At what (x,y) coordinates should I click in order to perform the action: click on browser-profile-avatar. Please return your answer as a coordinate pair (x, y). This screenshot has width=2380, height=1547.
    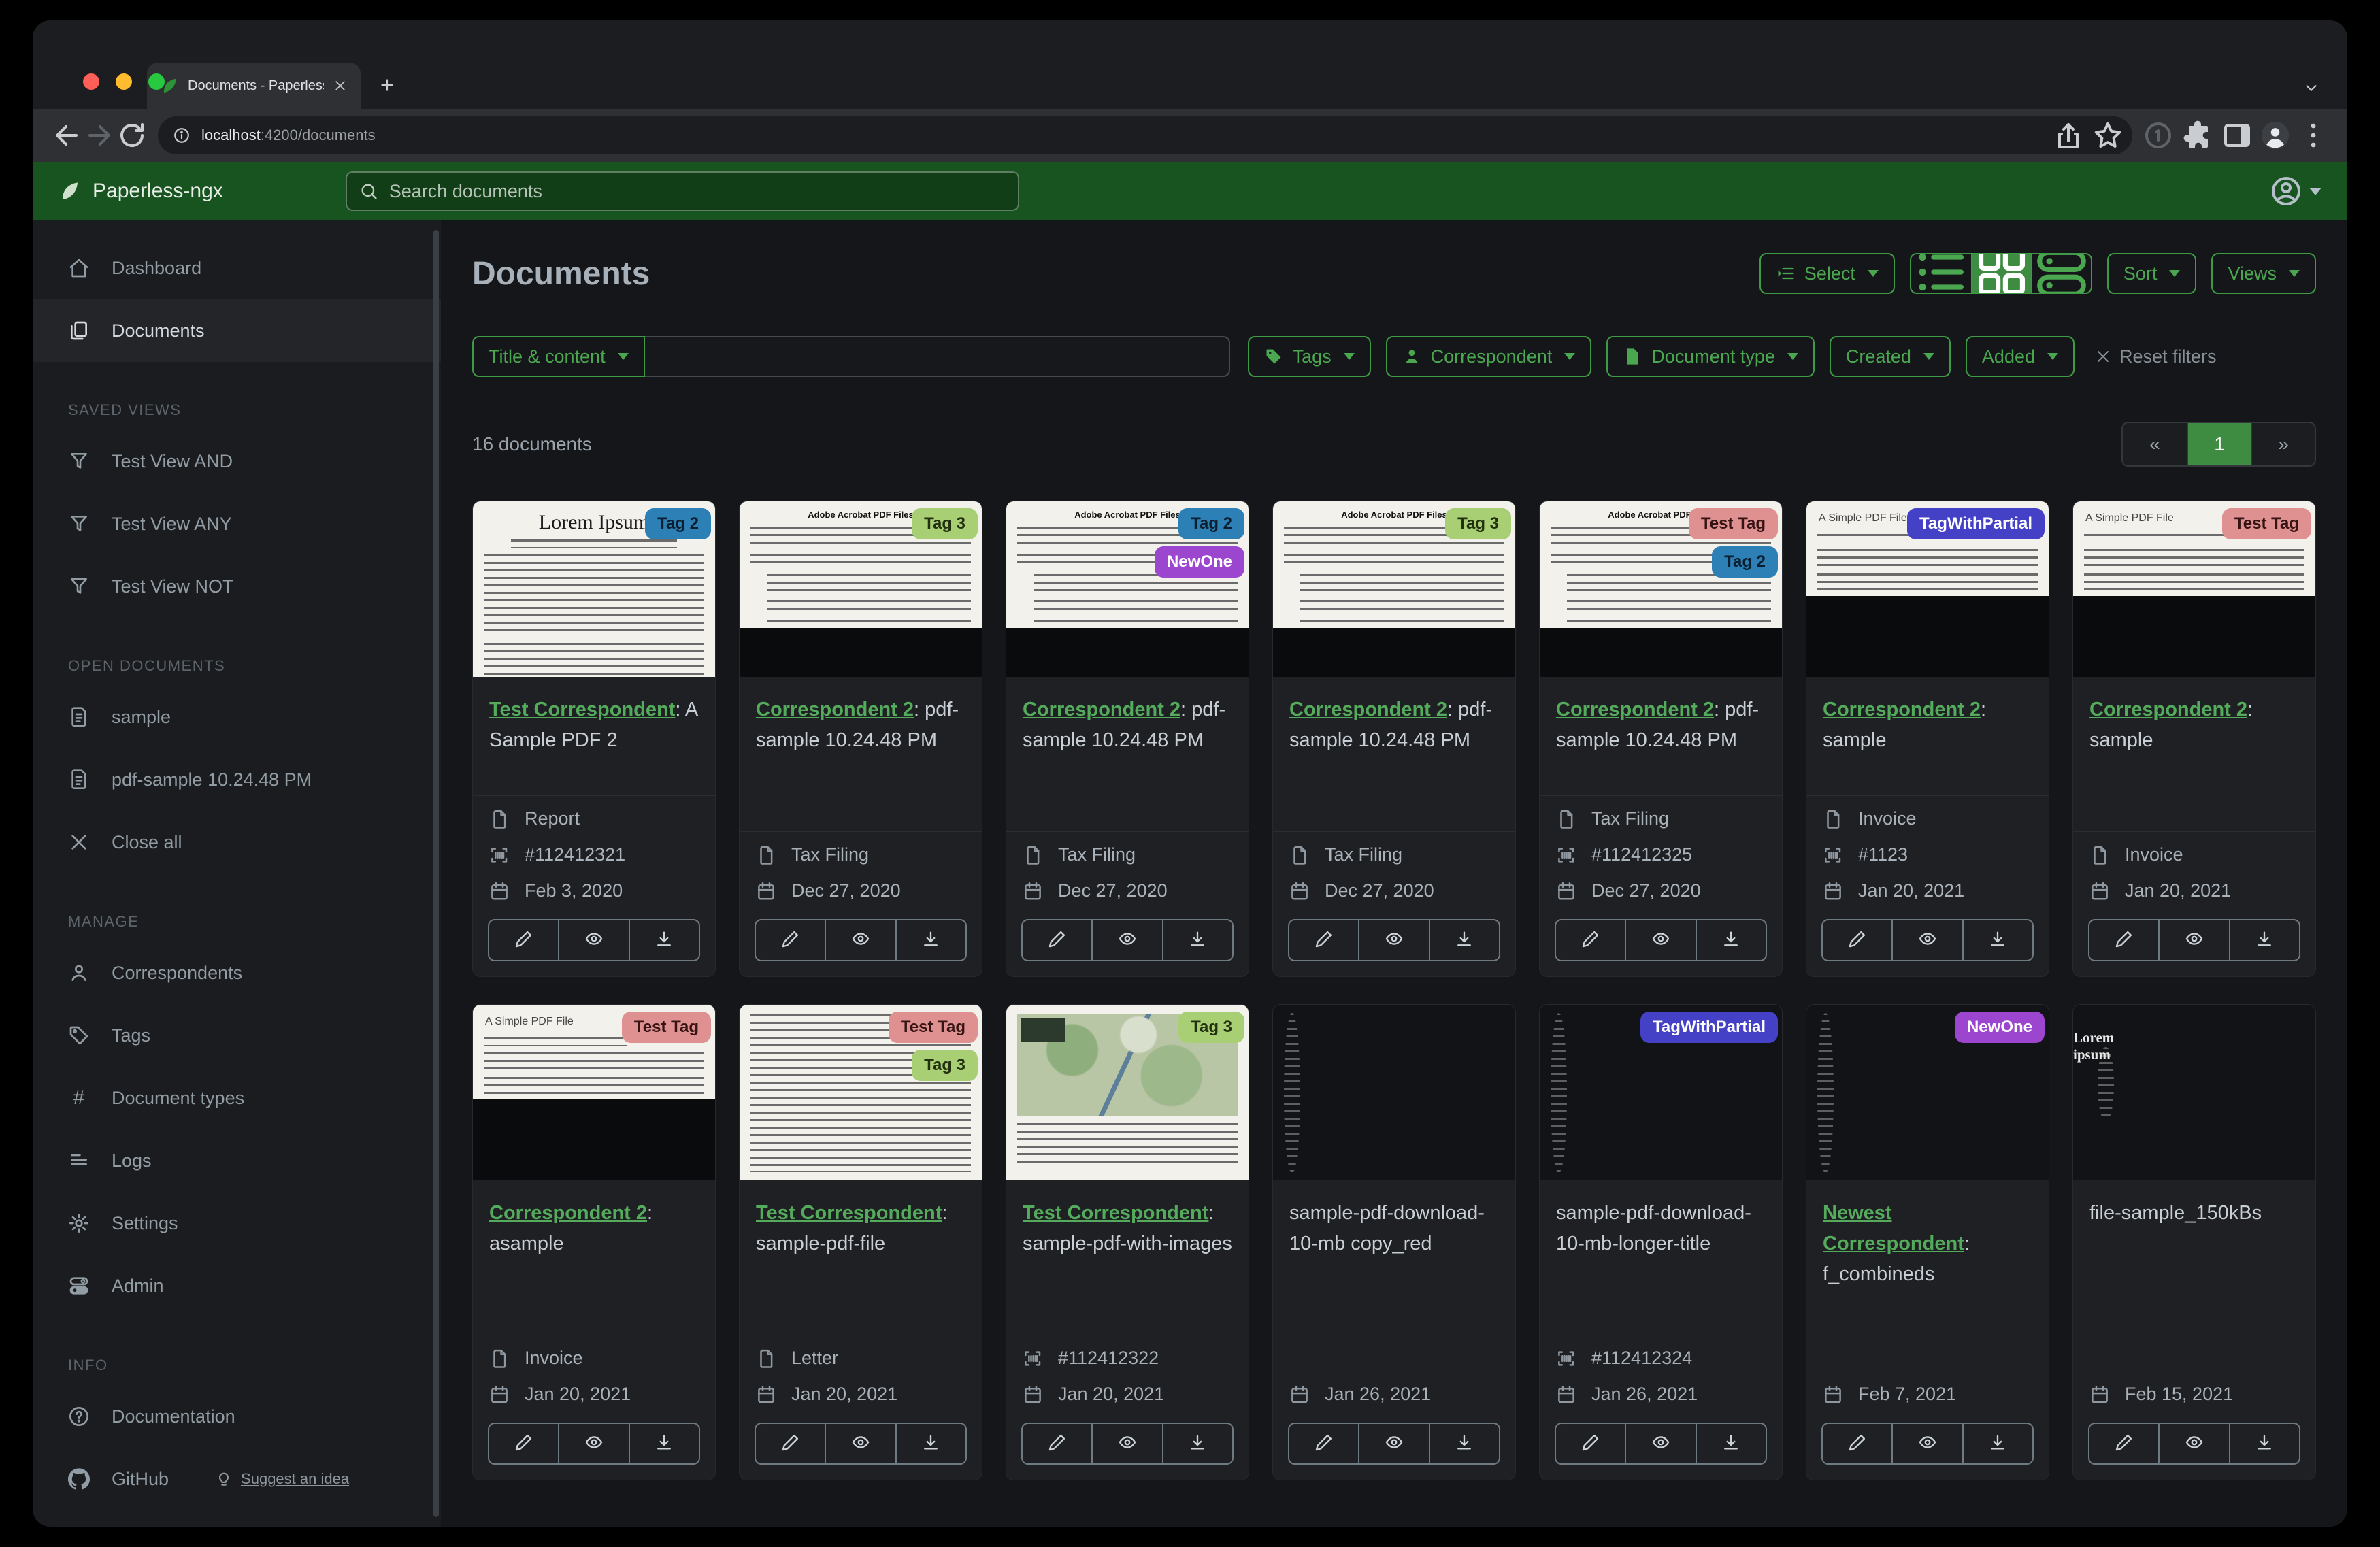
    Looking at the image, I should click on (2275, 135).